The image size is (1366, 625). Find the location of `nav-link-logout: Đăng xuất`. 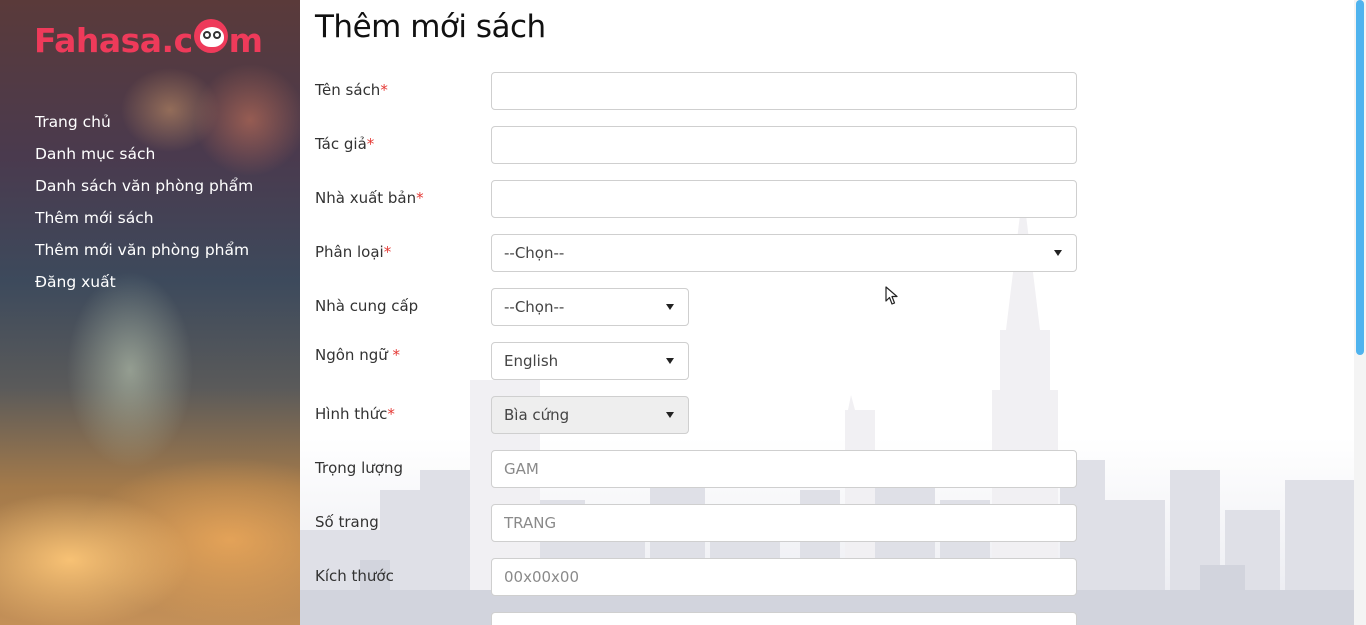

nav-link-logout: Đăng xuất is located at coordinates (75, 282).